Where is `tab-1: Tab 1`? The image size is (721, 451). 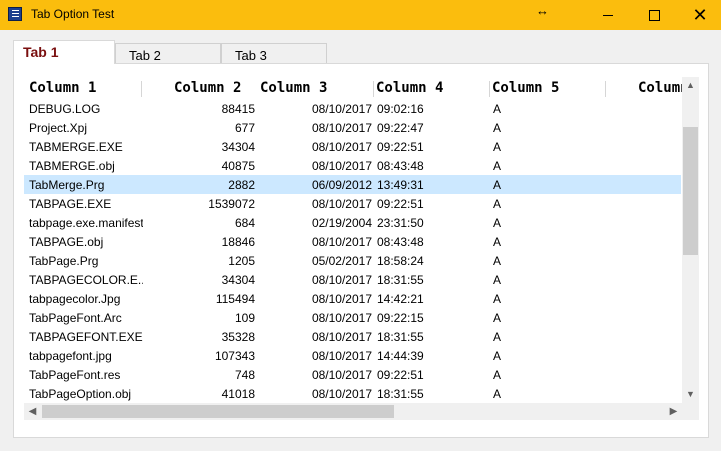
tab-1: Tab 1 is located at coordinates (64, 52).